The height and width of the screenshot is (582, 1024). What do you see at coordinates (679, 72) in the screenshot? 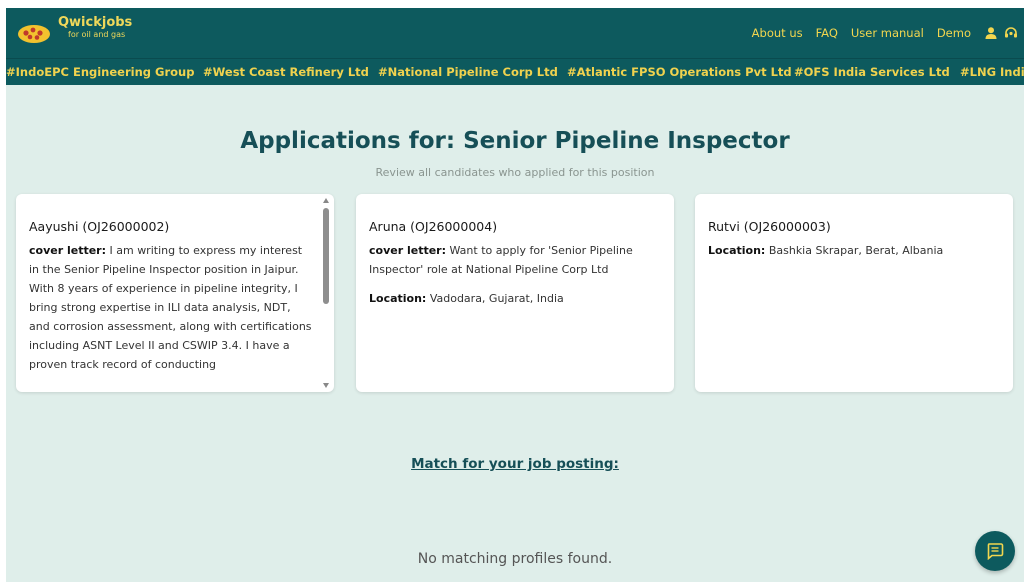
I see `company-link: #Atlantic FPSO Operations Pvt Ltd` at bounding box center [679, 72].